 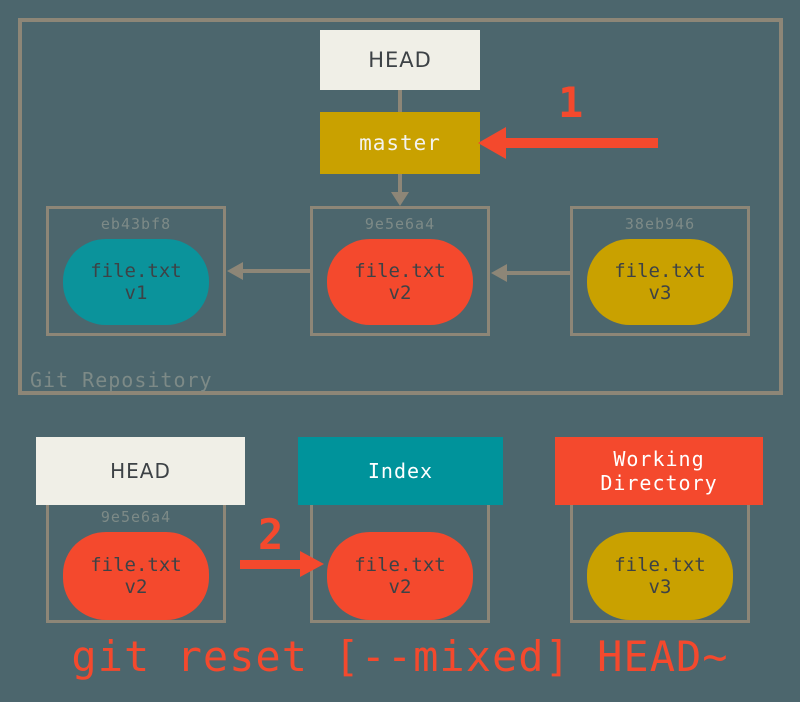 I want to click on head-area-header: HEAD, so click(x=140, y=471).